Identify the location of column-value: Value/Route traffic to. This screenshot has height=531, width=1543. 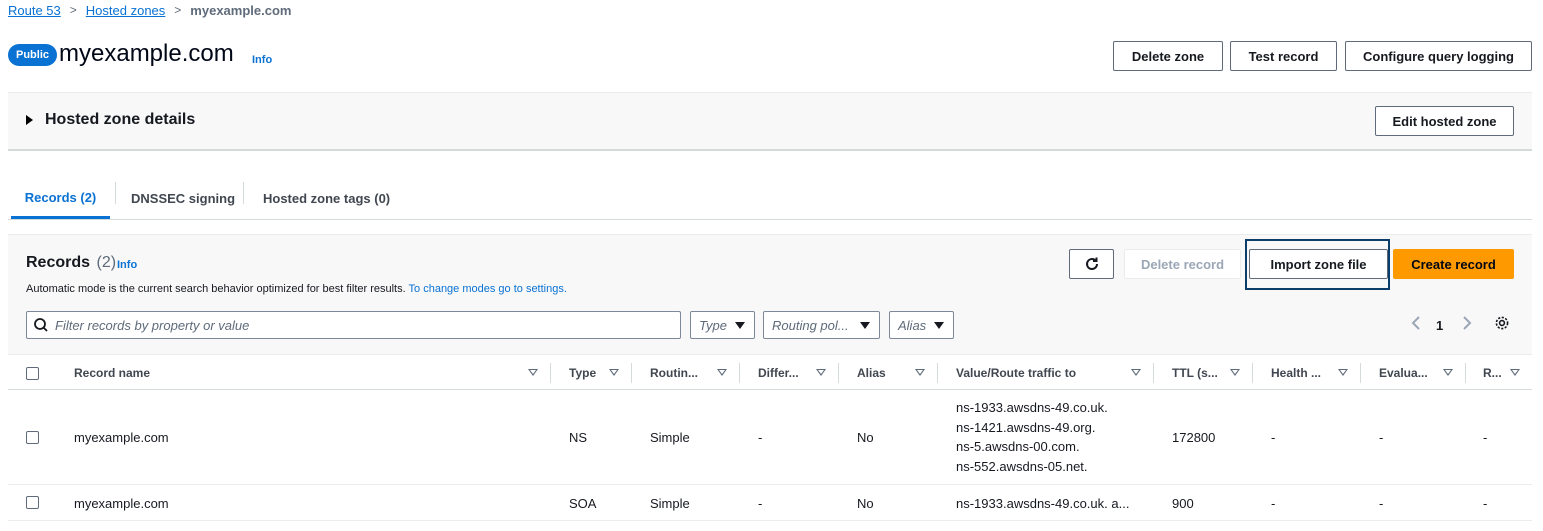
(1016, 373).